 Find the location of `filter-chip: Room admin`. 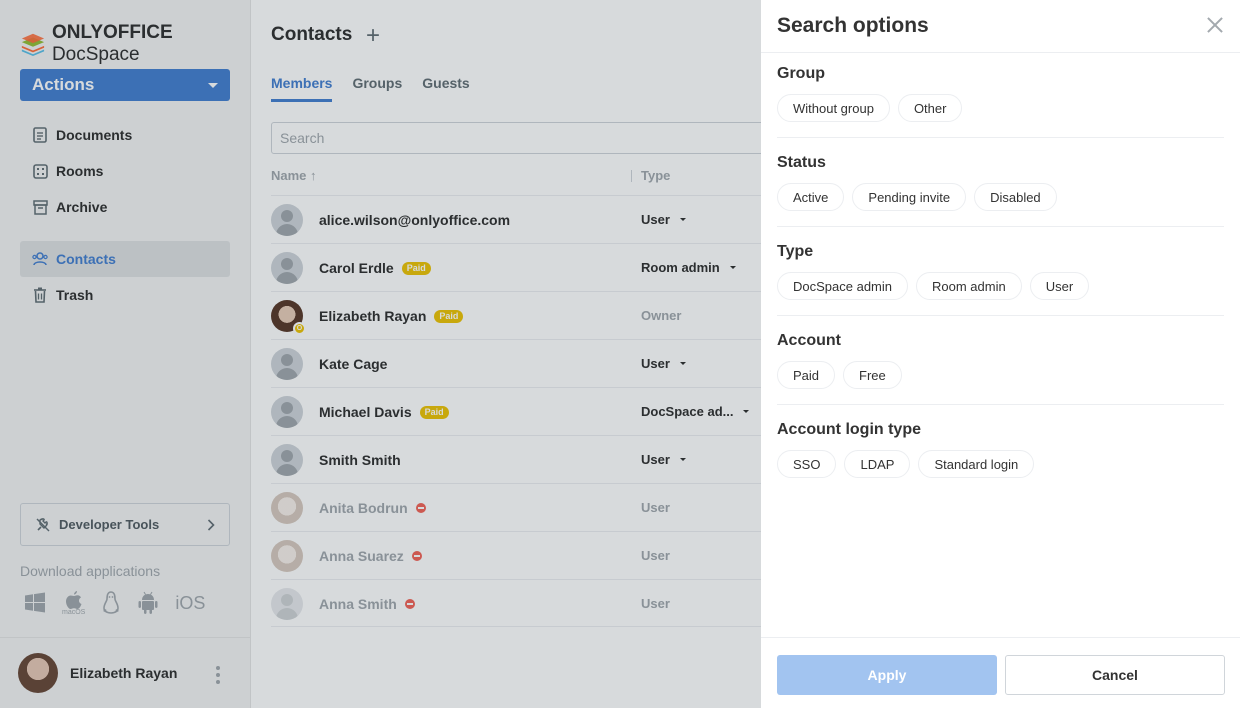

filter-chip: Room admin is located at coordinates (969, 286).